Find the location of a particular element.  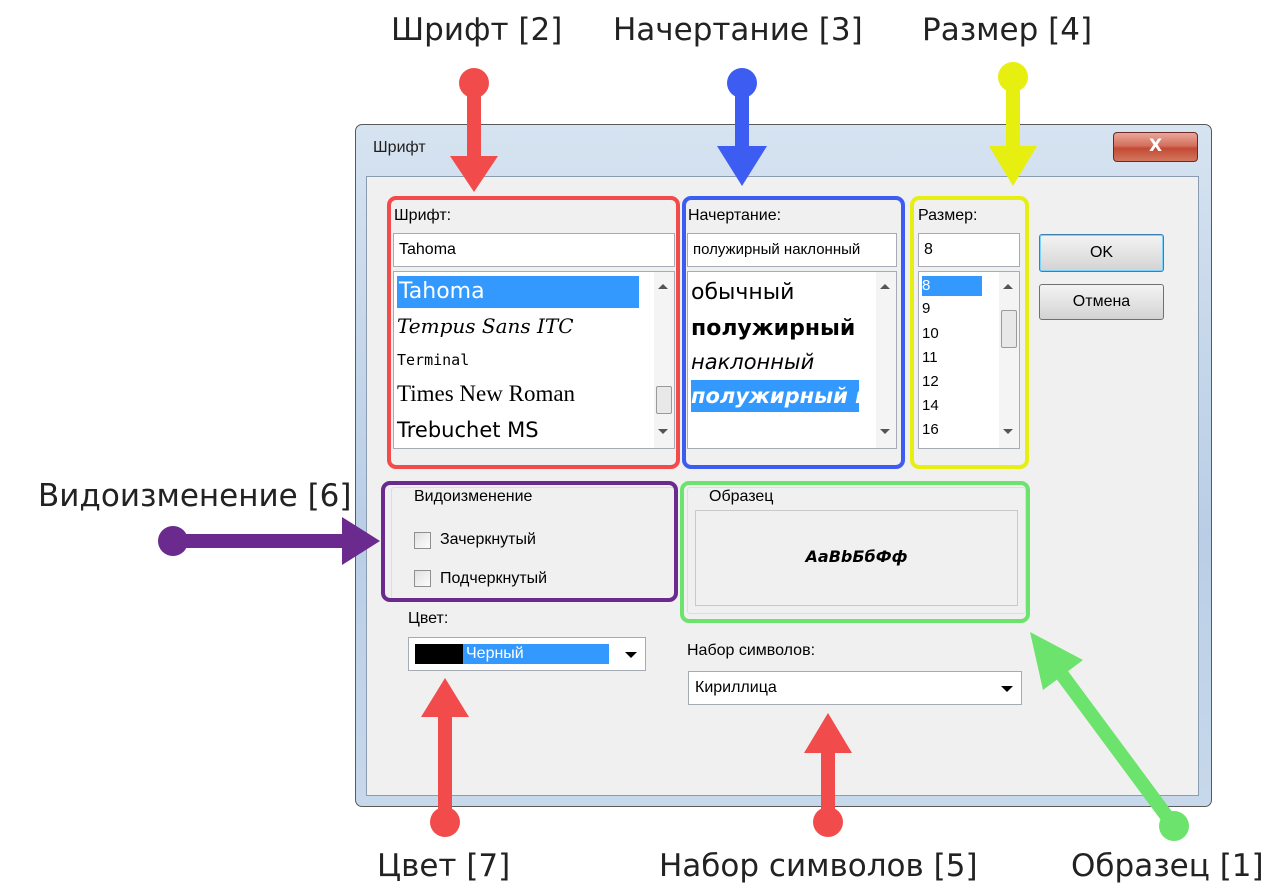

size-arrow-icon is located at coordinates (1013, 124).